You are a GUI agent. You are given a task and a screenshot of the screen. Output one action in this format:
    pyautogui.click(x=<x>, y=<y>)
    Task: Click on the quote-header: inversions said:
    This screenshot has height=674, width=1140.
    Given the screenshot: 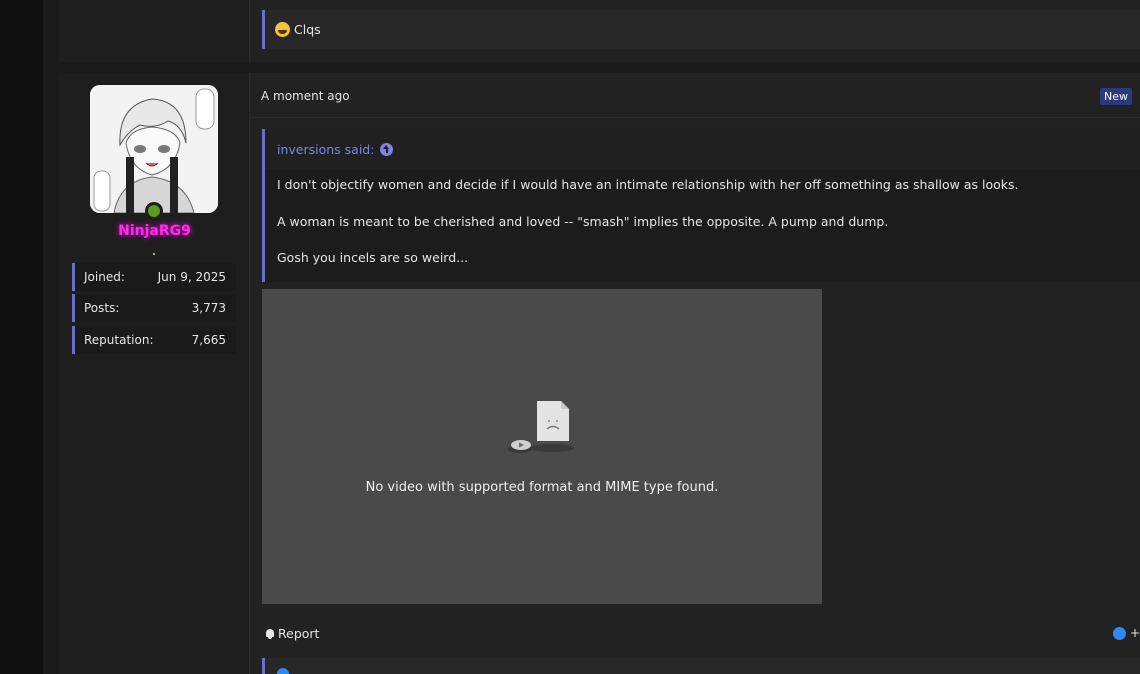 What is the action you would take?
    pyautogui.click(x=702, y=149)
    